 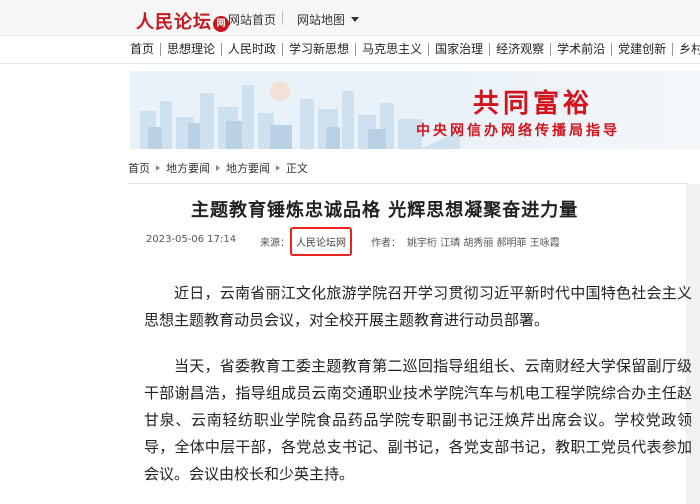 I want to click on banner-title: 共同富裕, so click(x=533, y=104).